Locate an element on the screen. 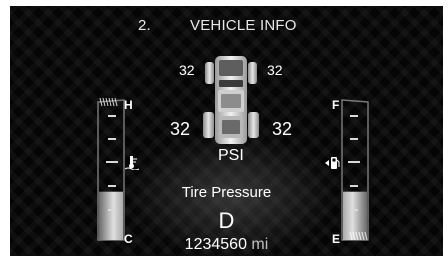  fuel-gauge: F E is located at coordinates (348, 170).